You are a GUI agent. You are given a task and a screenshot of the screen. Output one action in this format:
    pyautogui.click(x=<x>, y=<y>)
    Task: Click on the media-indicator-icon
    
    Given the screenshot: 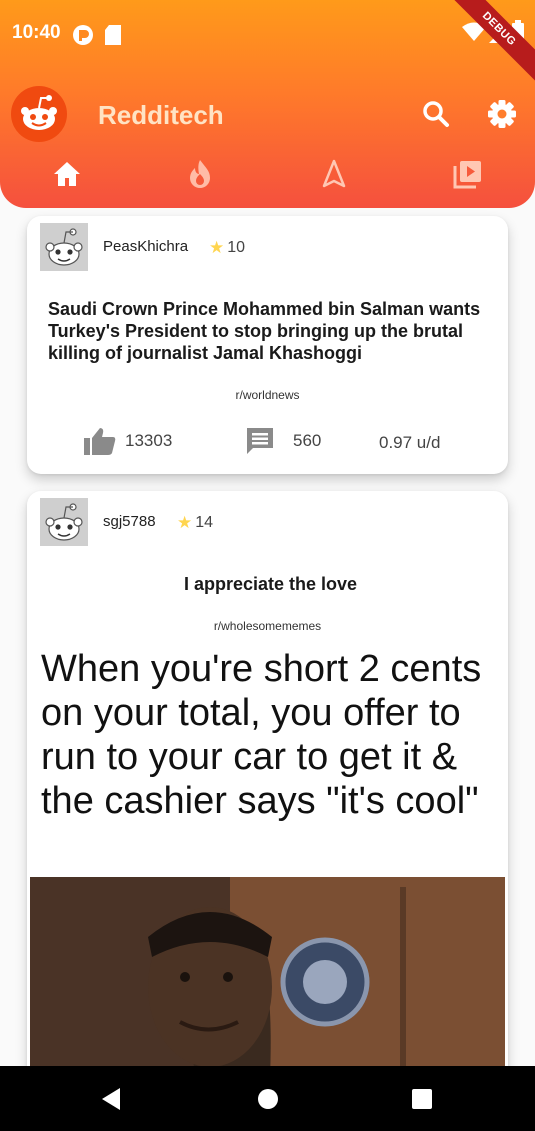 What is the action you would take?
    pyautogui.click(x=83, y=35)
    